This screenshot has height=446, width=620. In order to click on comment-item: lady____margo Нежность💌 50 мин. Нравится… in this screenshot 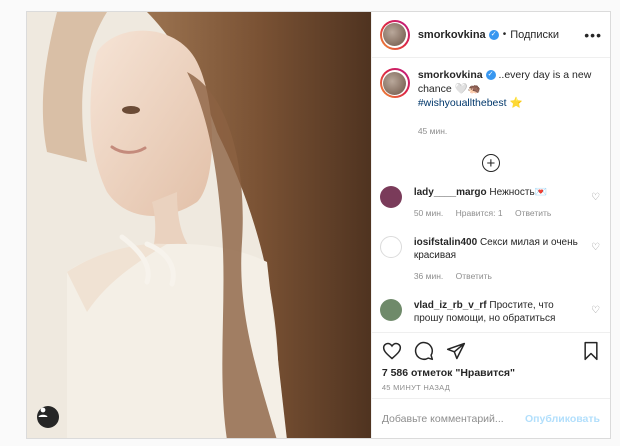, I will do `click(490, 203)`.